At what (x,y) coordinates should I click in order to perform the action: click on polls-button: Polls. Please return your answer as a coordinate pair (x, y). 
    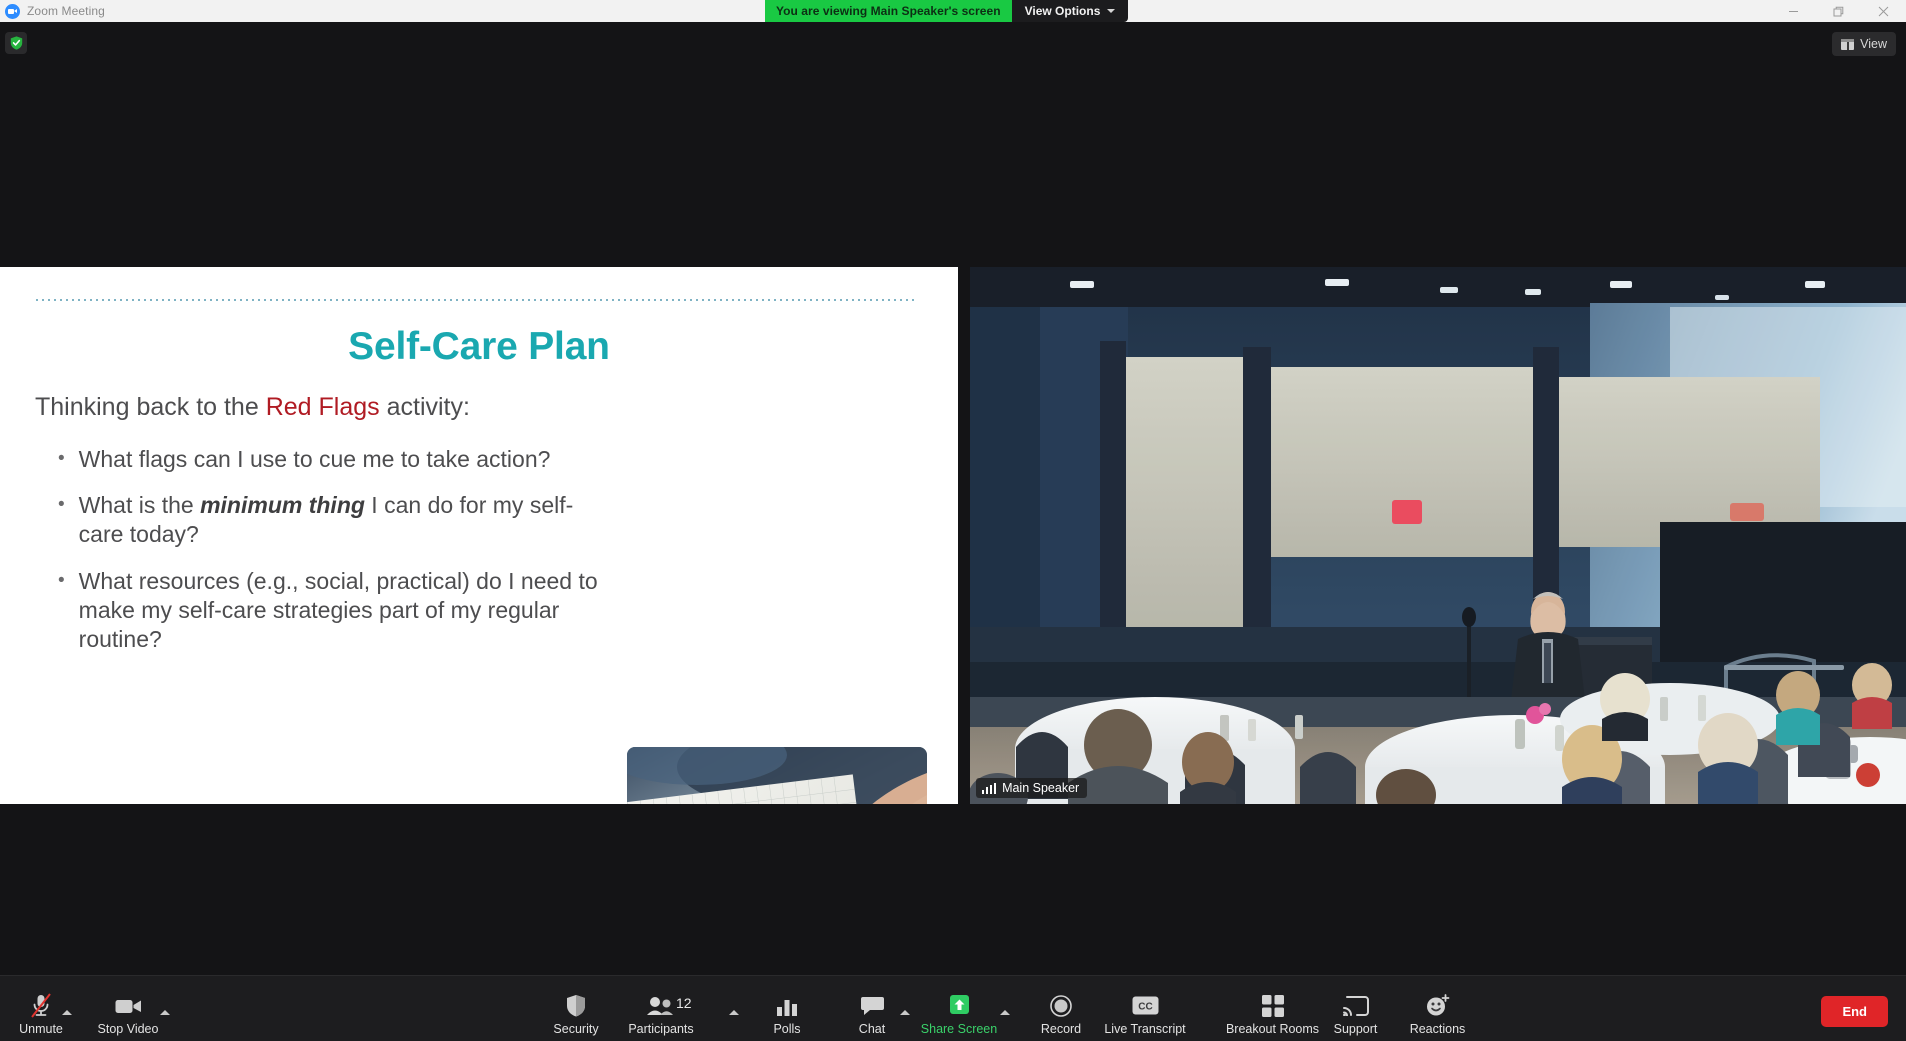
    Looking at the image, I should click on (787, 1014).